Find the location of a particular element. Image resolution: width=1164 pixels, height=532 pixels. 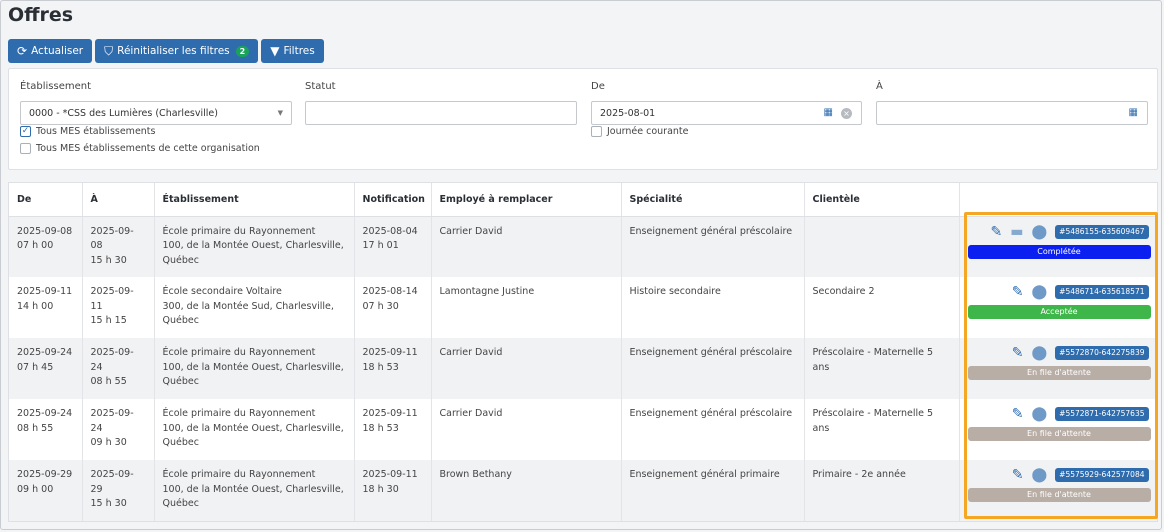

cell-a: 2025-09-29 15 h 30 is located at coordinates (118, 490).